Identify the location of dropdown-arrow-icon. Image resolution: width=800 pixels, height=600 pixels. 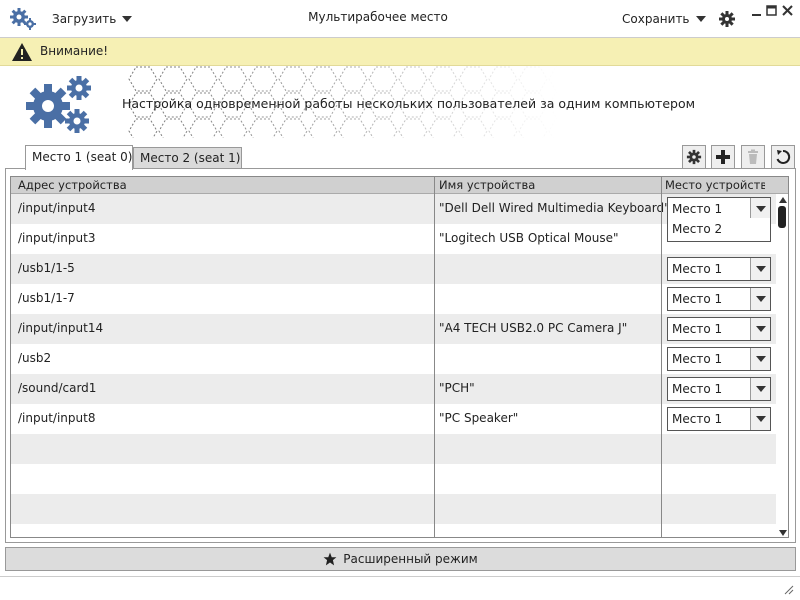
(700, 19).